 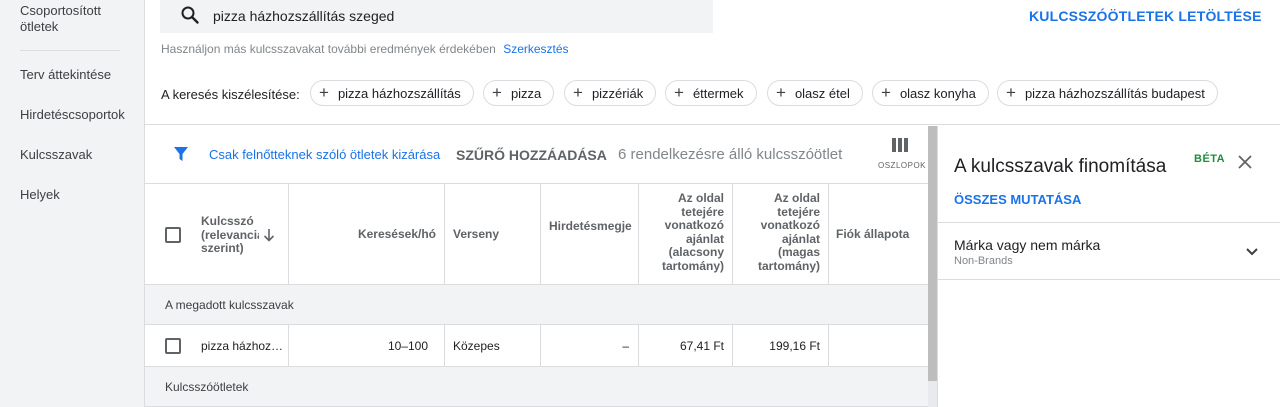 I want to click on sidebar-item-plan-overview: Terv áttekintése, so click(x=65, y=75).